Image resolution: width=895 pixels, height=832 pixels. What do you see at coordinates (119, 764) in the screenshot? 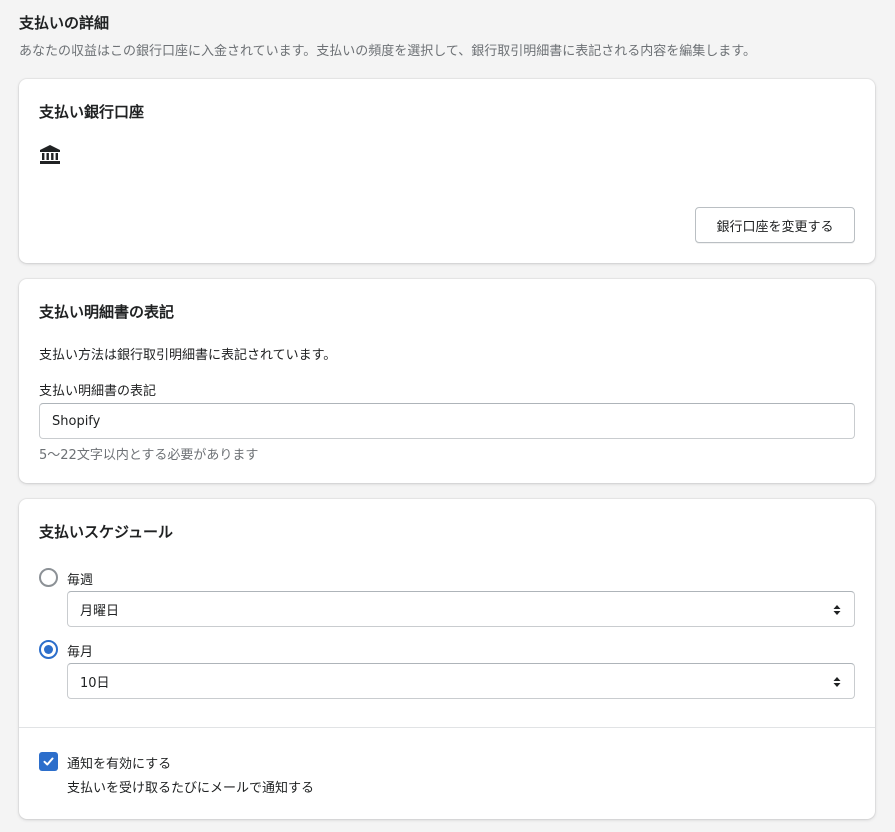
I see `enable-notifications-label: 通知を有効にする` at bounding box center [119, 764].